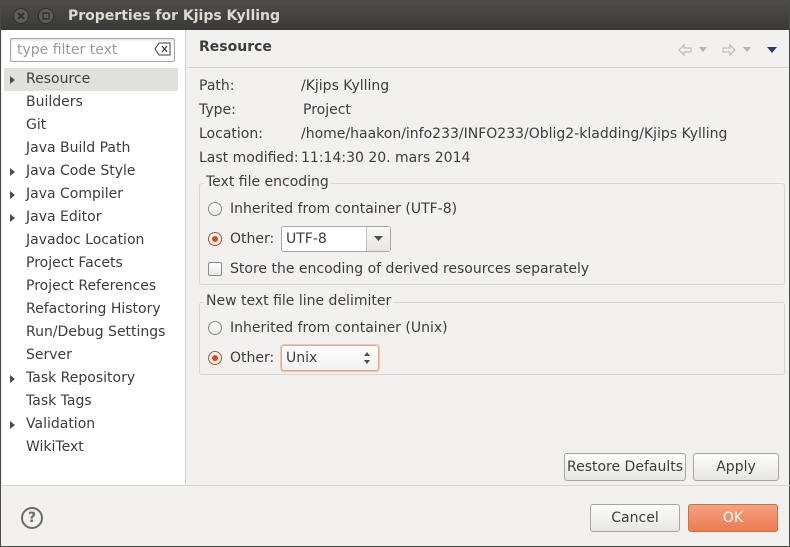 The width and height of the screenshot is (790, 547). Describe the element at coordinates (231, 134) in the screenshot. I see `location-label: Location:` at that location.